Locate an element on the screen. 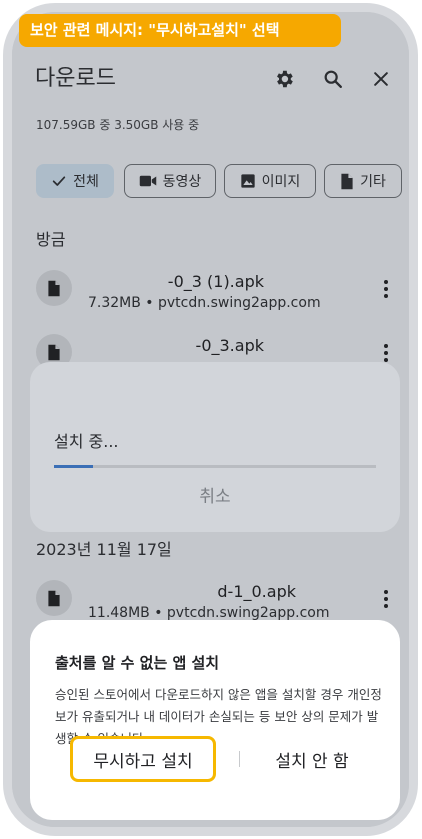 The width and height of the screenshot is (422, 839). chip-label: 이미지 is located at coordinates (281, 182).